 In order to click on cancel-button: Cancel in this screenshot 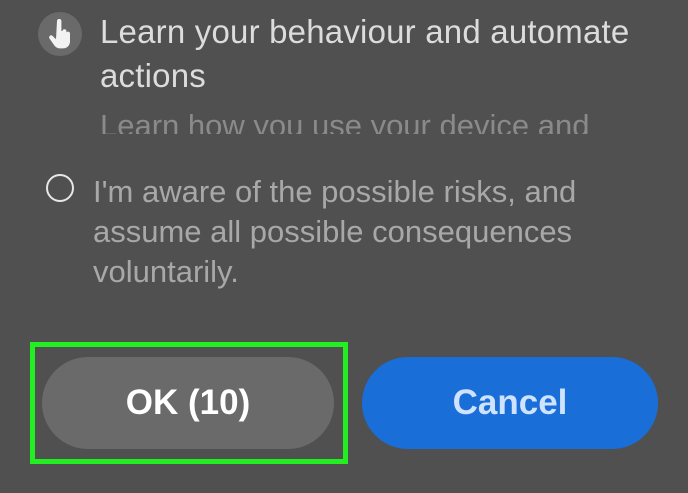, I will do `click(510, 403)`.